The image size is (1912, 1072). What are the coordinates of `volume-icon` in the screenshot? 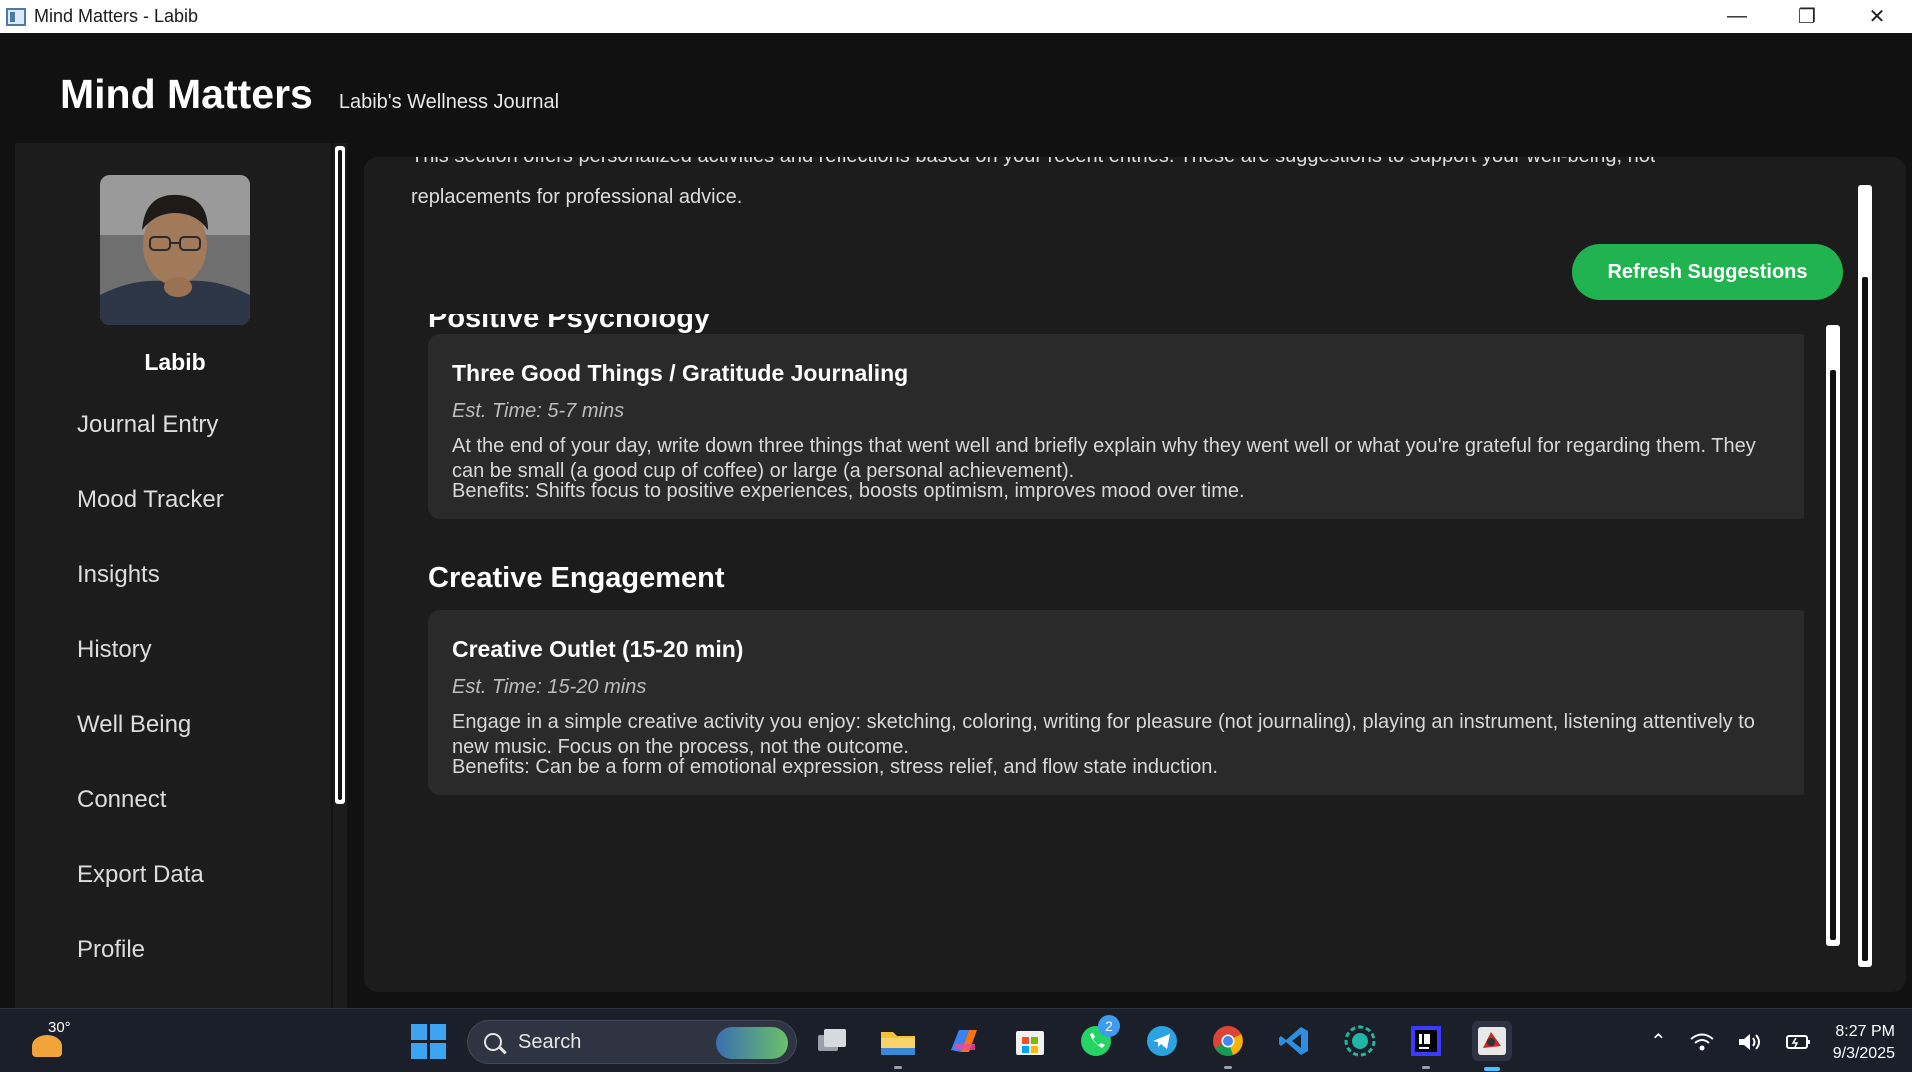 It's located at (1750, 1042).